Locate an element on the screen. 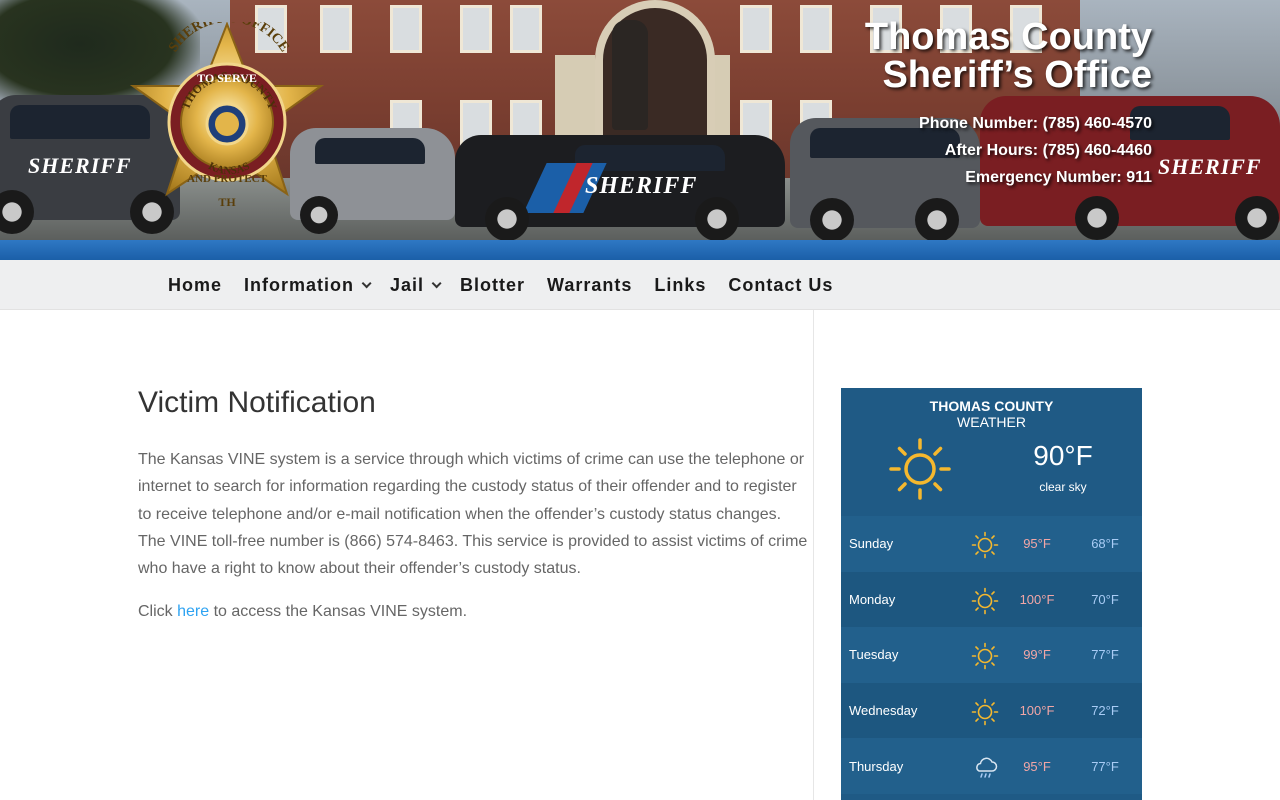 The image size is (1280, 800). weather-label: WEATHER is located at coordinates (991, 422).